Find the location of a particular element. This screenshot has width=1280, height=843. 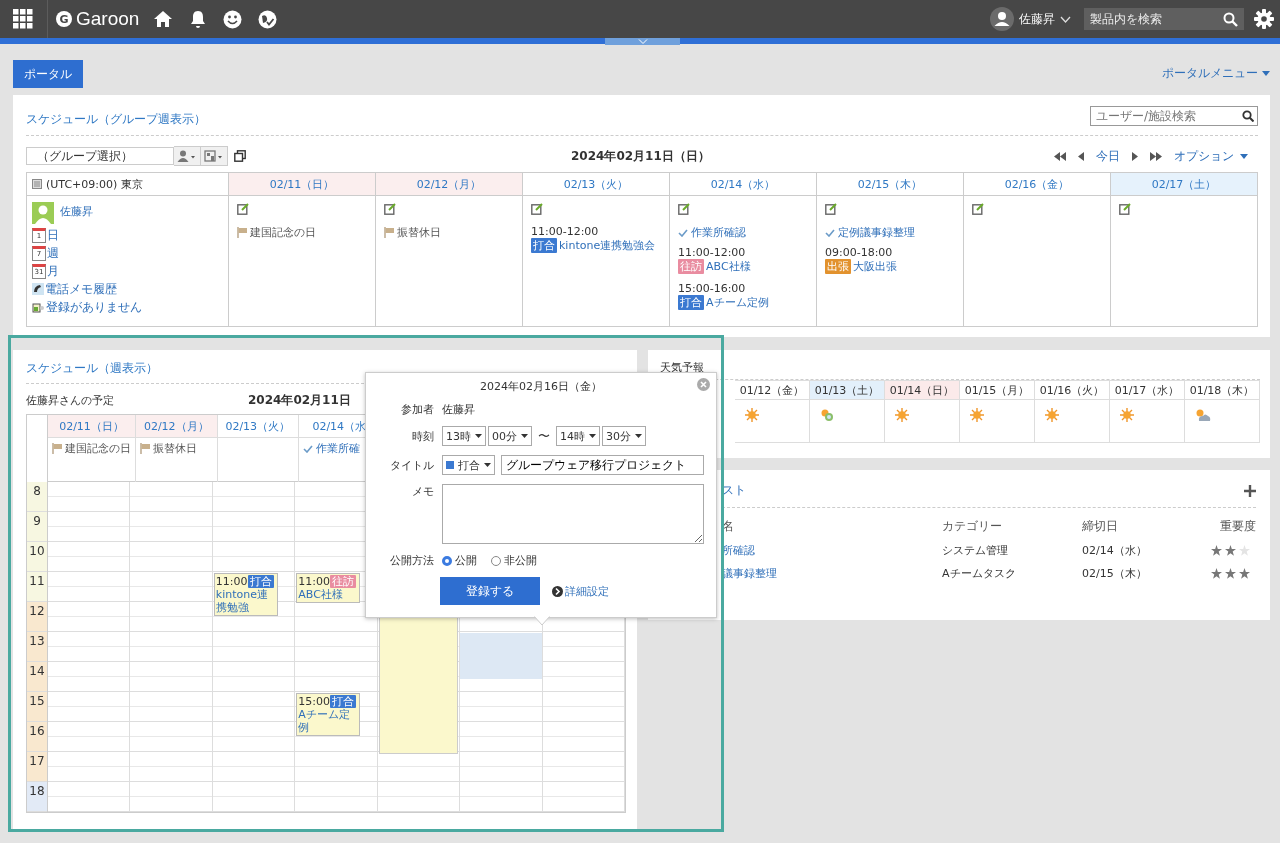

panel-title: スケジュール（グループ週表示） is located at coordinates (116, 119).